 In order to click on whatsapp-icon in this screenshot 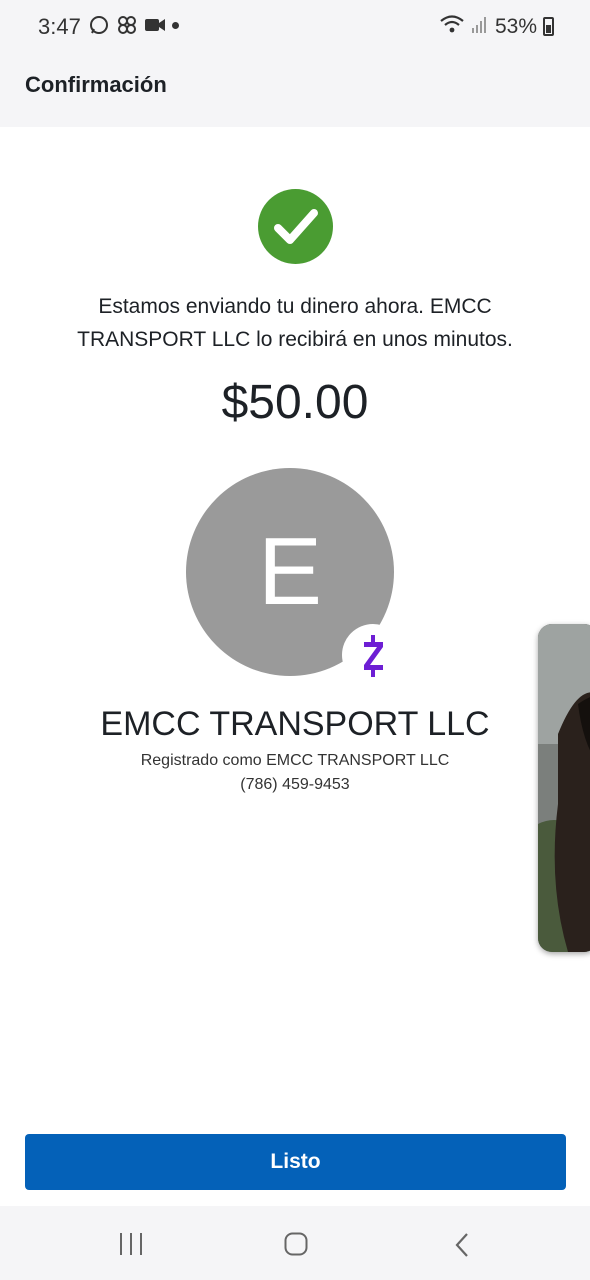, I will do `click(99, 25)`.